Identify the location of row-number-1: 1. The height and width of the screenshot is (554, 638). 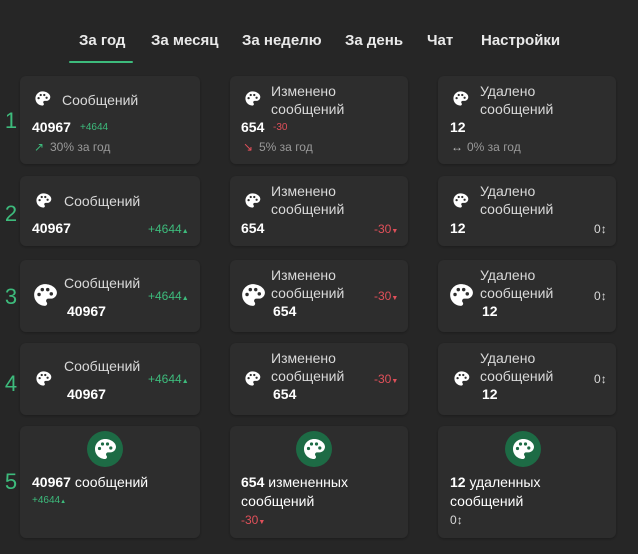
(11, 120).